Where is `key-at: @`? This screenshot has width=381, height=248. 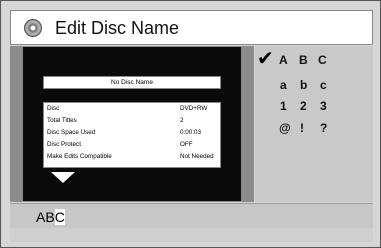
key-at: @ is located at coordinates (285, 128).